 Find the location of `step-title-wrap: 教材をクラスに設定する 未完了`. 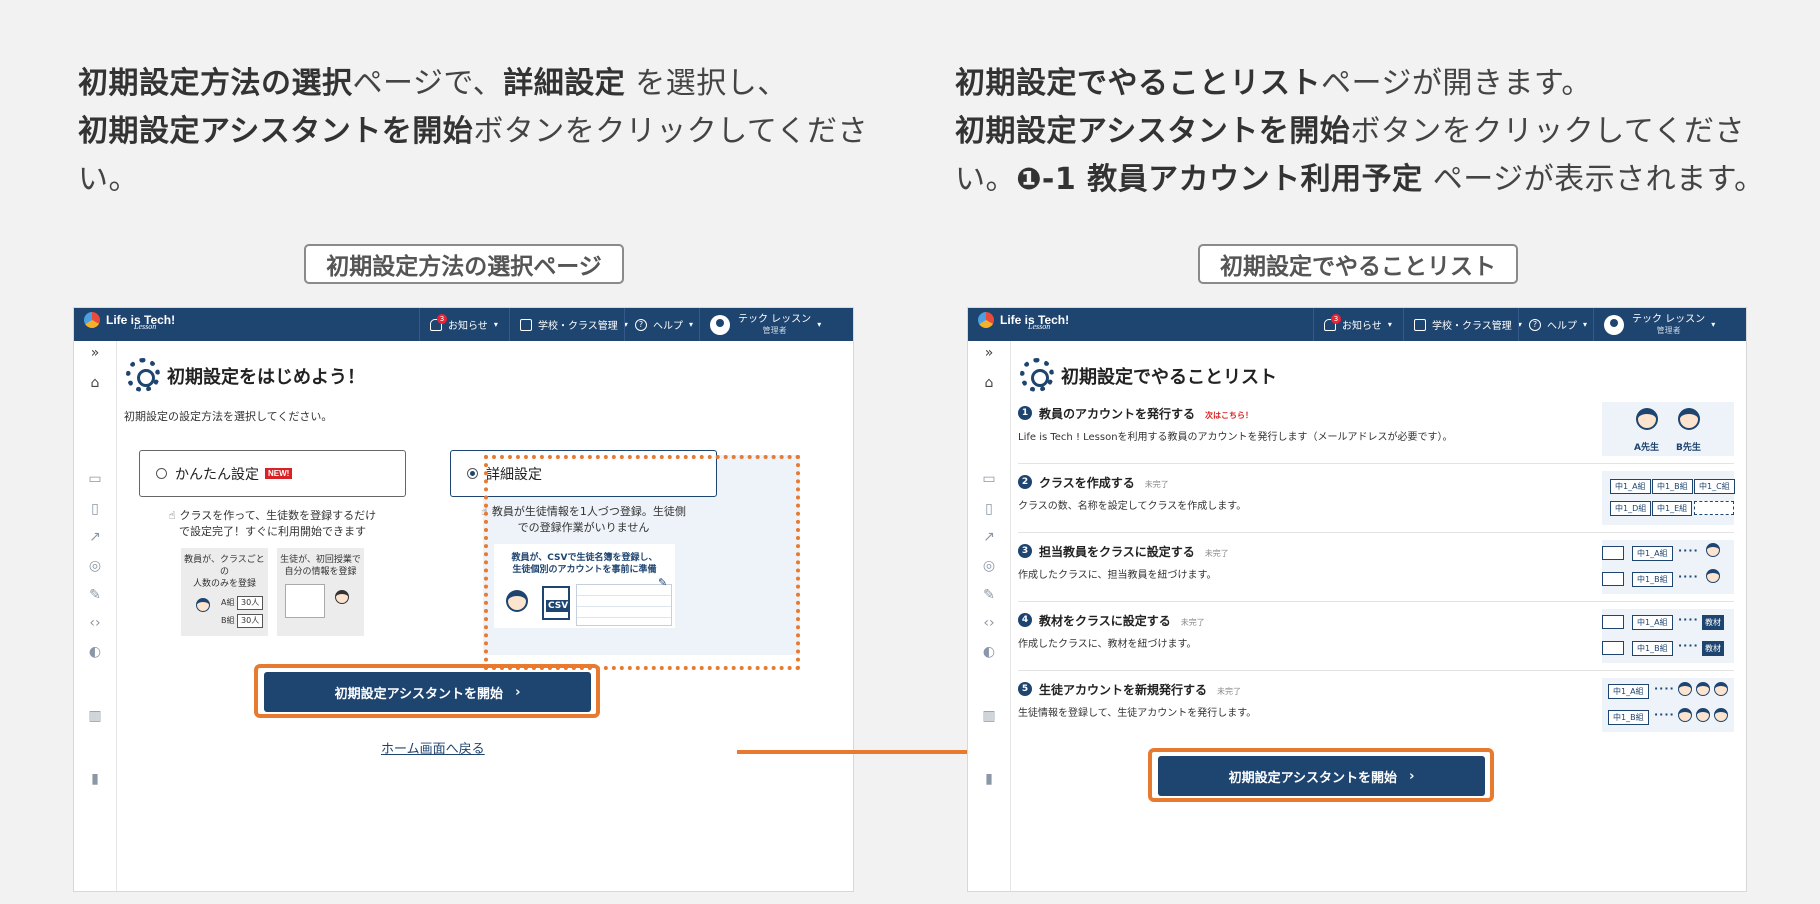

step-title-wrap: 教材をクラスに設定する 未完了 is located at coordinates (1122, 620).